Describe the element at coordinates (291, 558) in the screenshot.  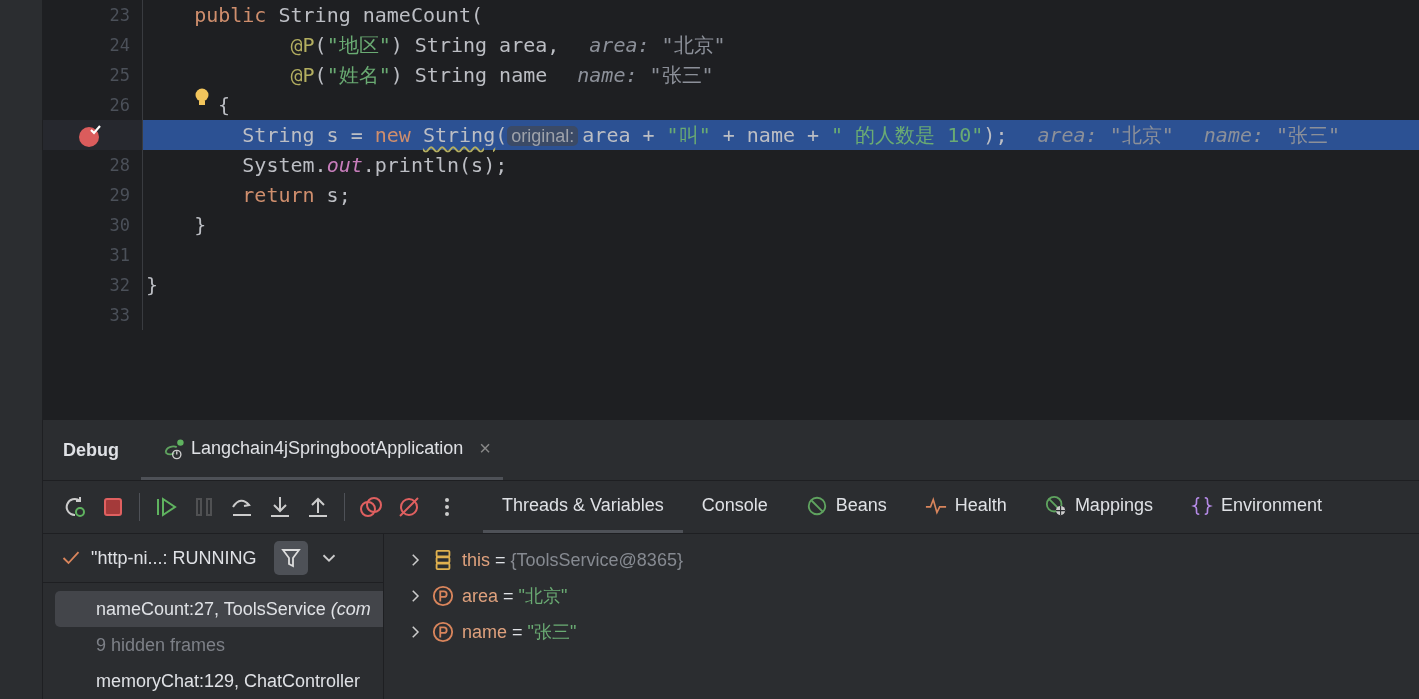
I see `filter-icon` at that location.